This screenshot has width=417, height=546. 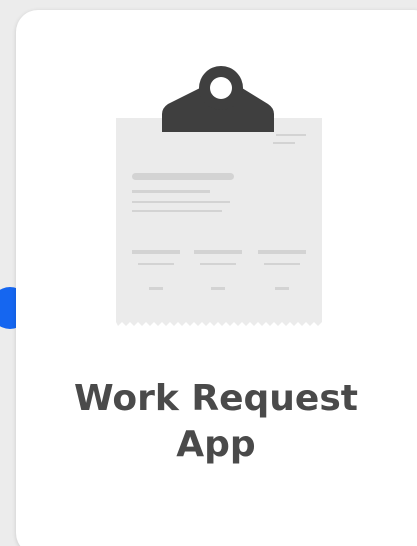 What do you see at coordinates (216, 398) in the screenshot?
I see `card-title-line1: Work Request` at bounding box center [216, 398].